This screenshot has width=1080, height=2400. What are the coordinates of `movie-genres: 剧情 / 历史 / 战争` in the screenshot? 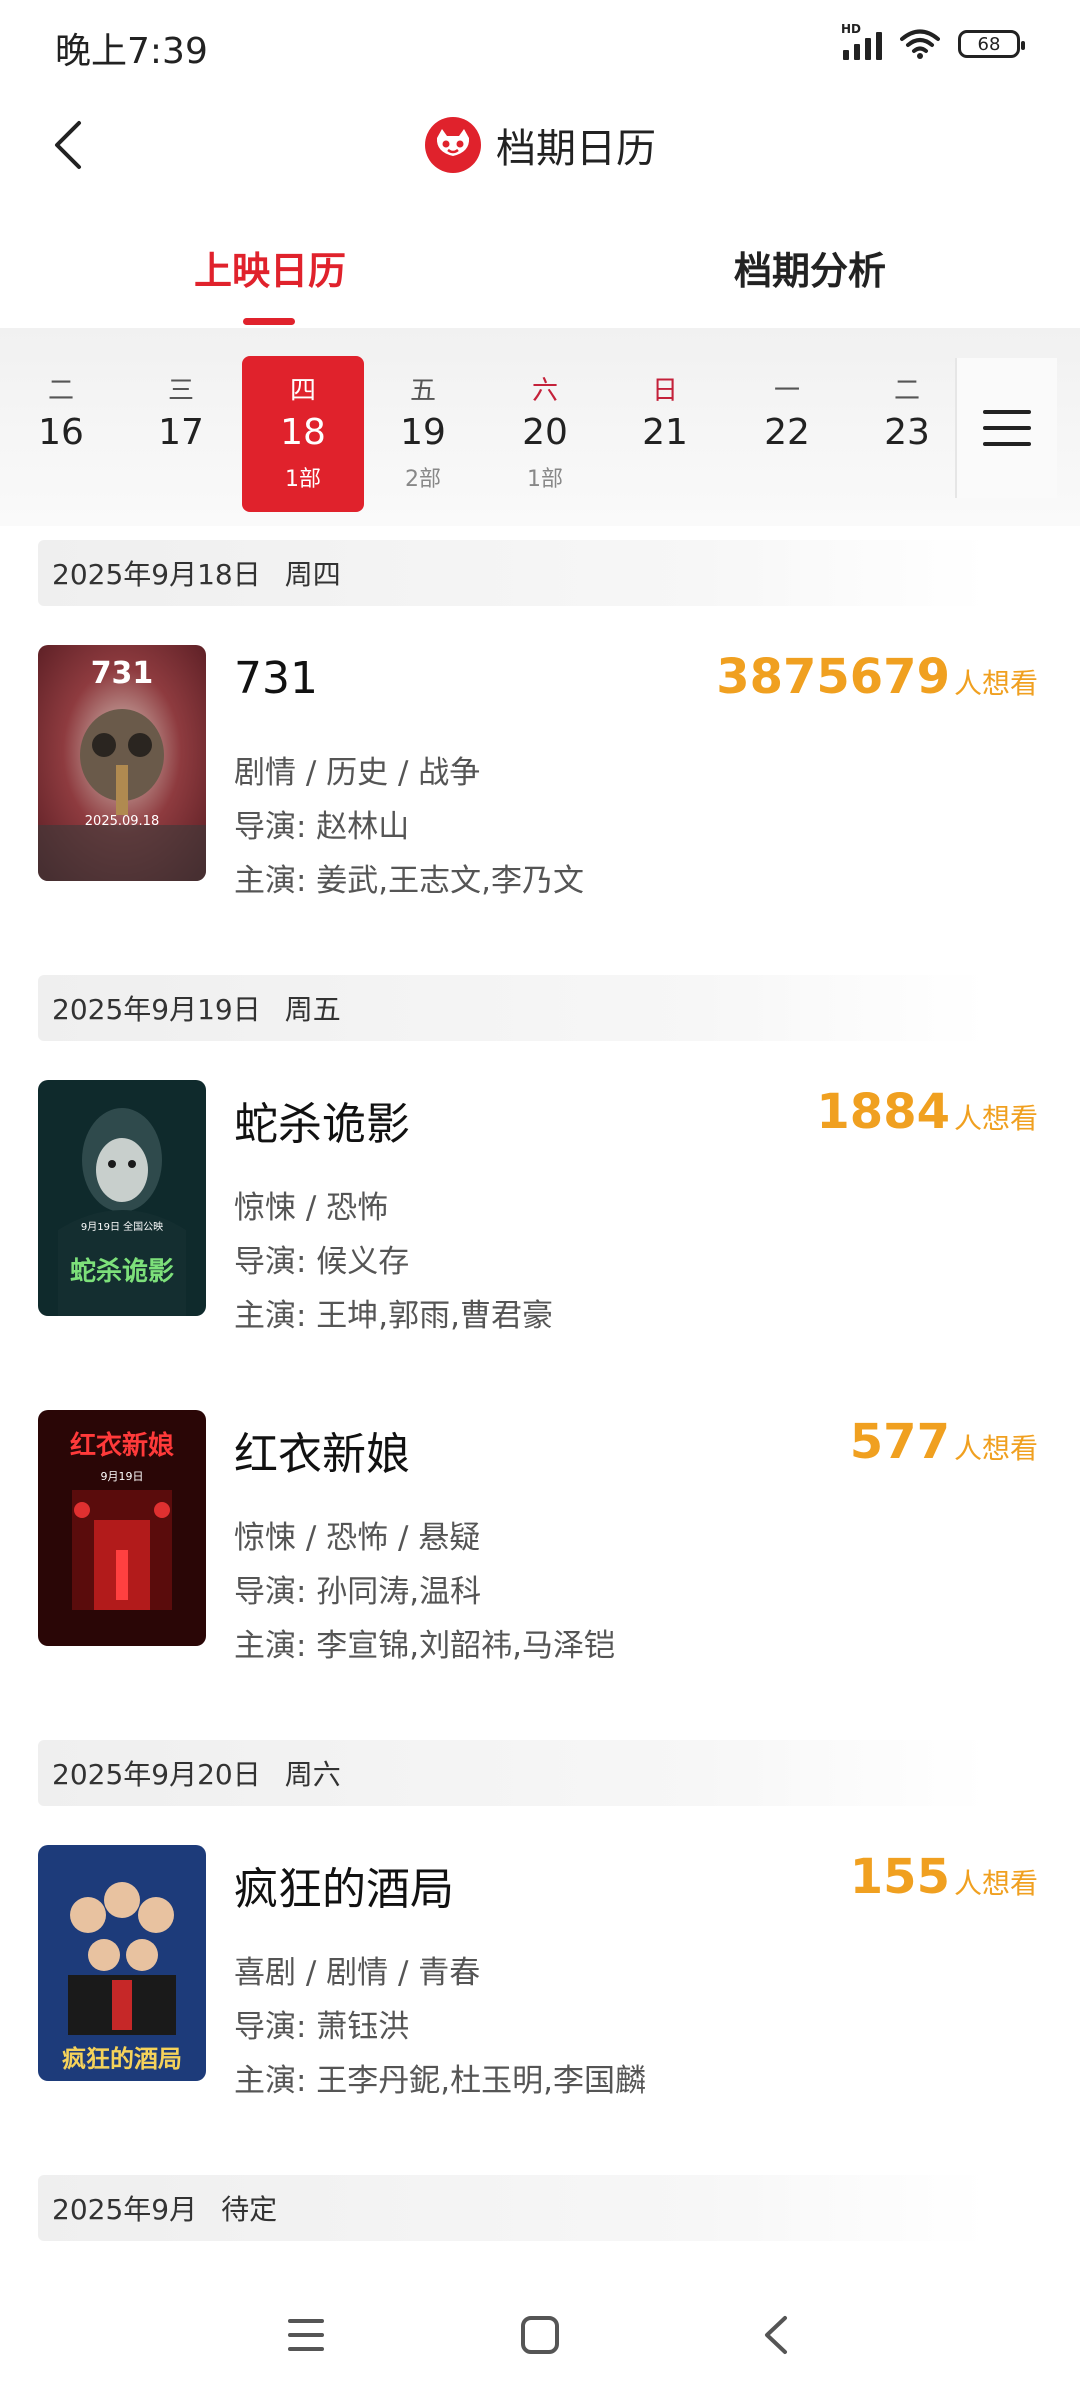 It's located at (357, 773).